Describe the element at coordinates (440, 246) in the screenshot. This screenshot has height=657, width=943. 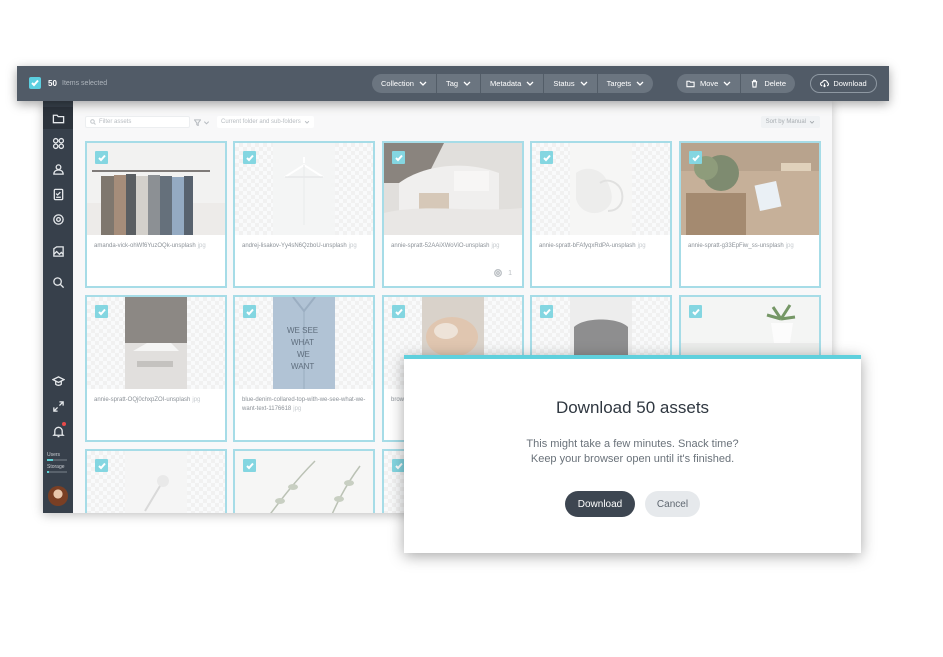
I see `asset-name: annie-spratt-52AAiXWoViO-unsplash` at that location.